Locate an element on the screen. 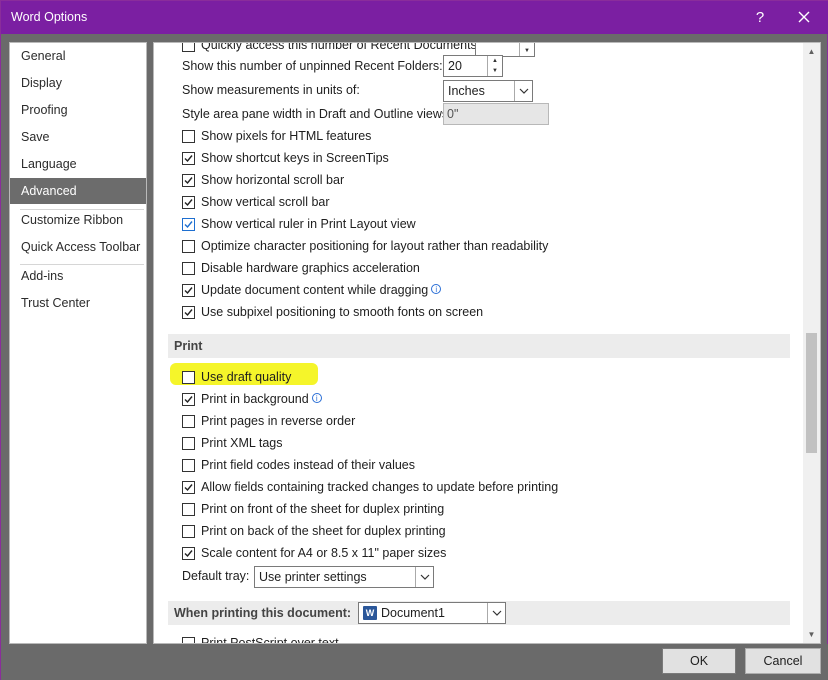 The image size is (828, 680). sidebar-item-advanced: Advanced is located at coordinates (78, 191).